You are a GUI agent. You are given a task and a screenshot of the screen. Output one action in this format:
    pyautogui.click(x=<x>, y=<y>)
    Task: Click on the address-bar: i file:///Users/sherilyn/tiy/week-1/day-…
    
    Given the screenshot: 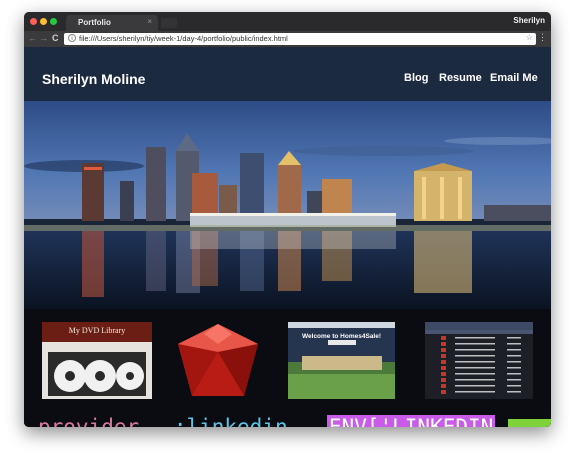 What is the action you would take?
    pyautogui.click(x=300, y=39)
    